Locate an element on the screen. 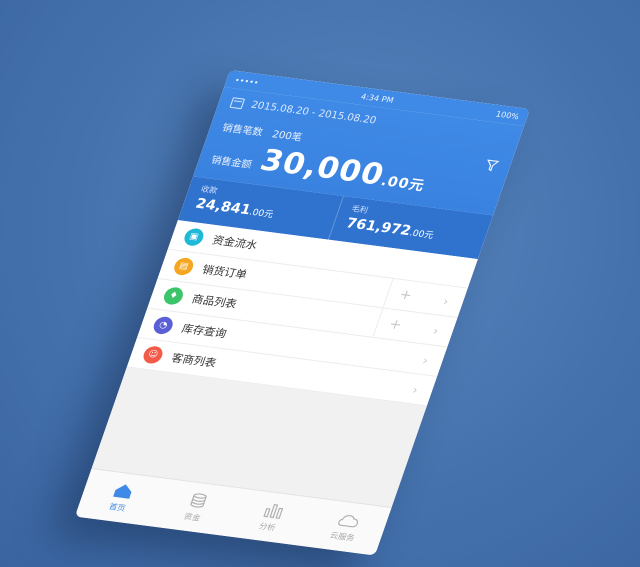  bars-icon is located at coordinates (272, 511).